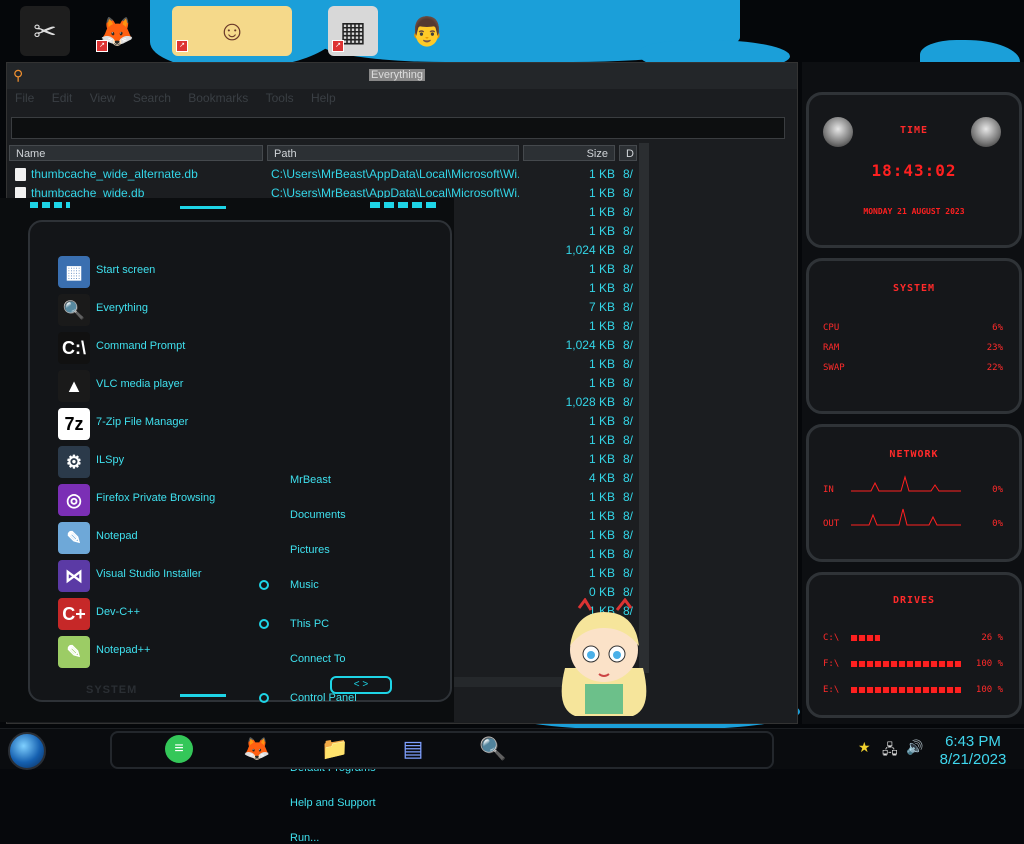 The width and height of the screenshot is (1024, 844). What do you see at coordinates (158, 463) in the screenshot?
I see `program-item: ⚙ ILSpy` at bounding box center [158, 463].